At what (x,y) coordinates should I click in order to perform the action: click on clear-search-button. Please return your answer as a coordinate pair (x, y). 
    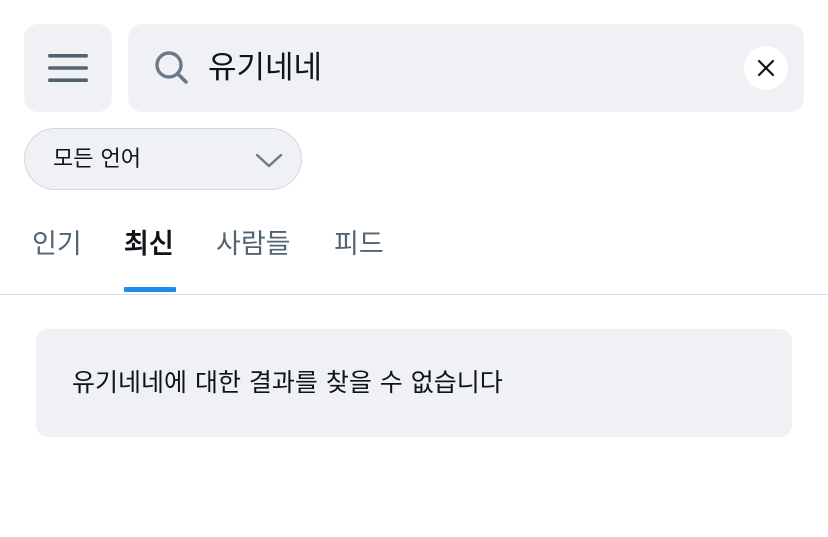
    Looking at the image, I should click on (766, 68).